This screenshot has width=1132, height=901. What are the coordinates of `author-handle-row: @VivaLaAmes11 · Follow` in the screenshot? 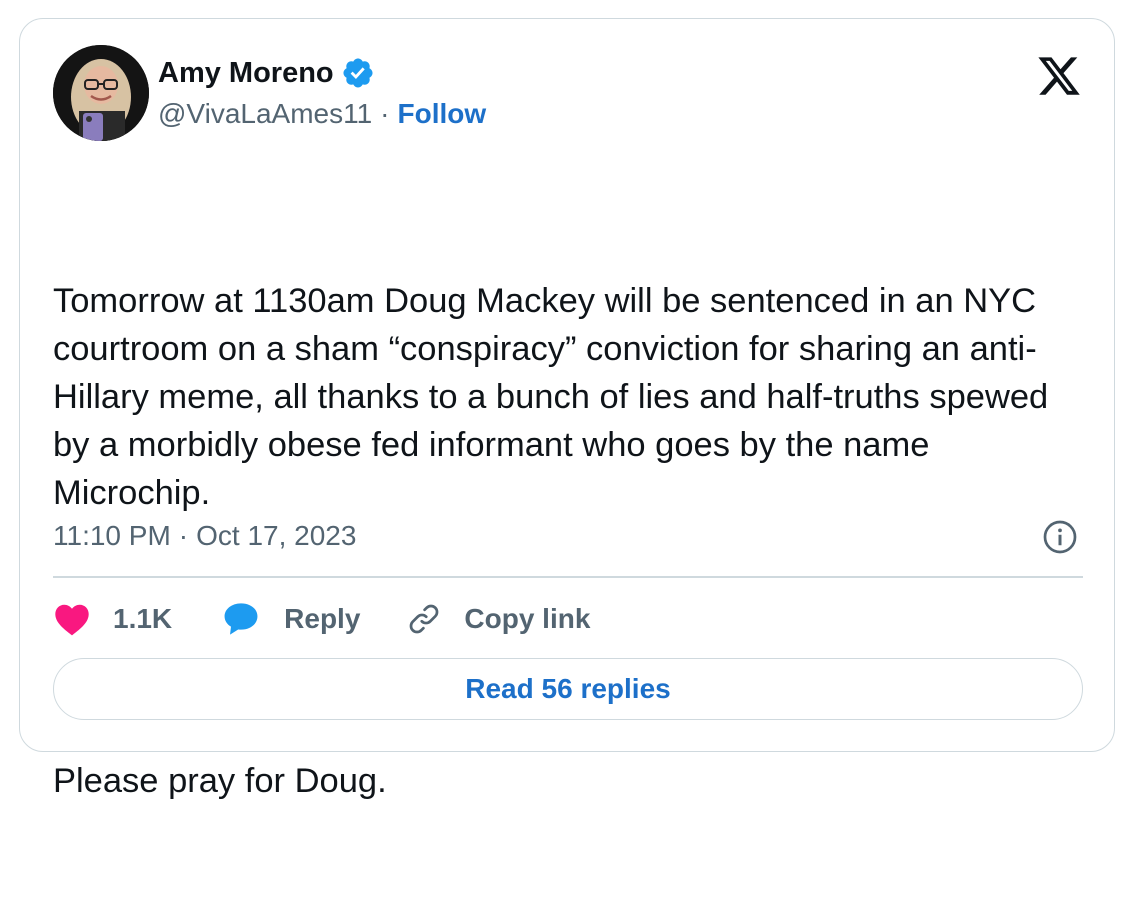 It's located at (322, 114).